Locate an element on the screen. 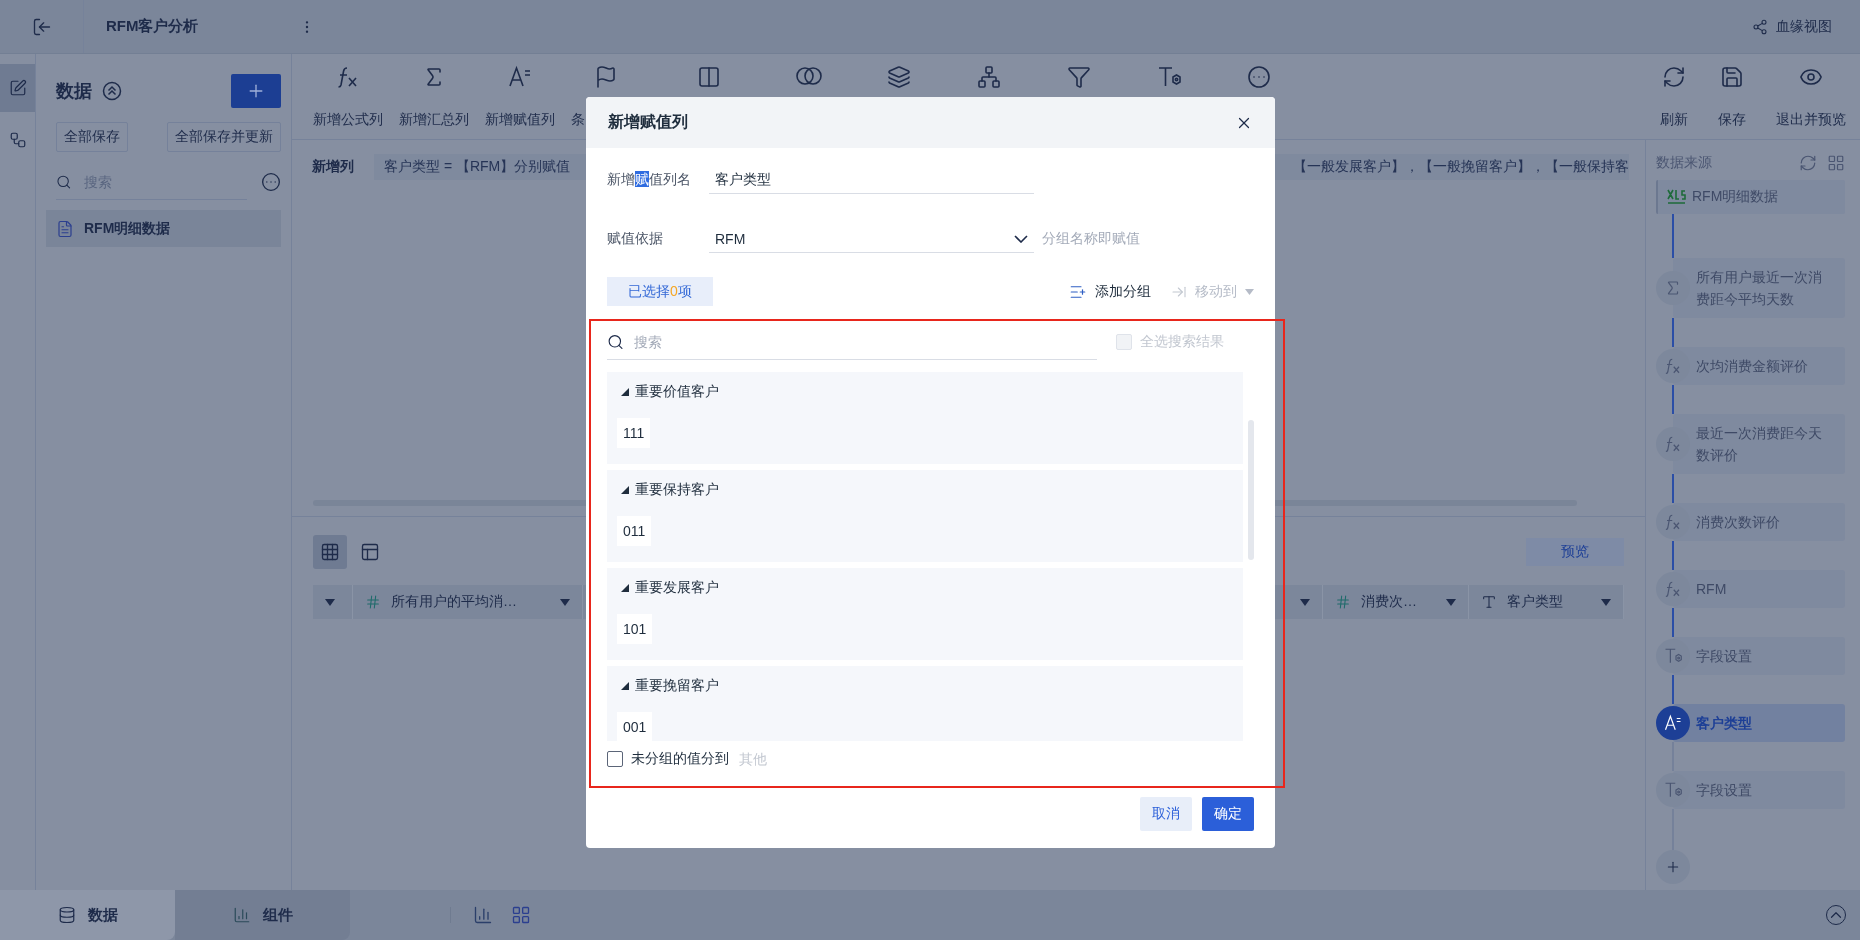 Image resolution: width=1860 pixels, height=940 pixels. group-name: 重要保持客户 is located at coordinates (677, 490).